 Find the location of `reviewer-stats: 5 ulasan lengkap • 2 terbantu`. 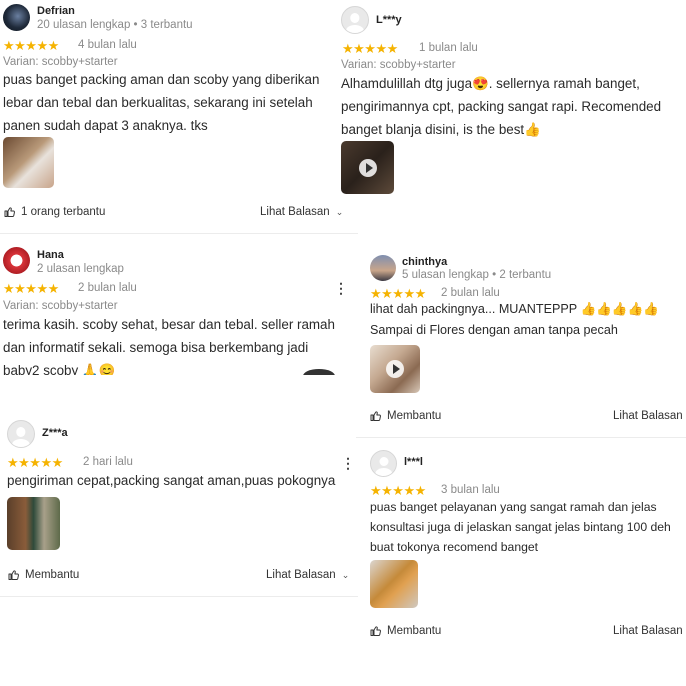

reviewer-stats: 5 ulasan lengkap • 2 terbantu is located at coordinates (477, 275).